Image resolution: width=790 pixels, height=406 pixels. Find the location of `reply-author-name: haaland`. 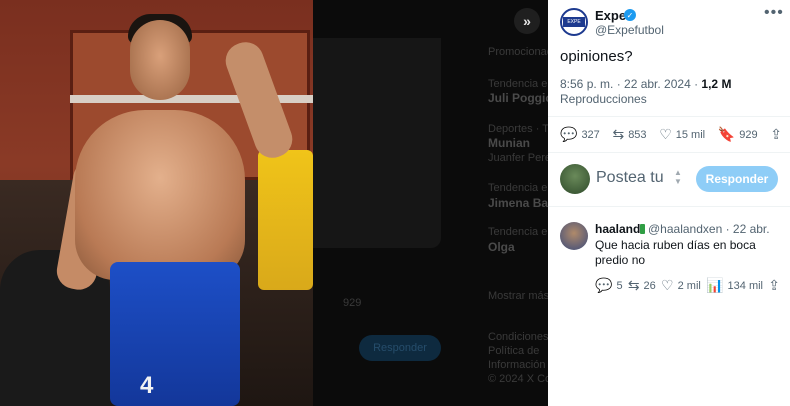

reply-author-name: haaland is located at coordinates (617, 229).